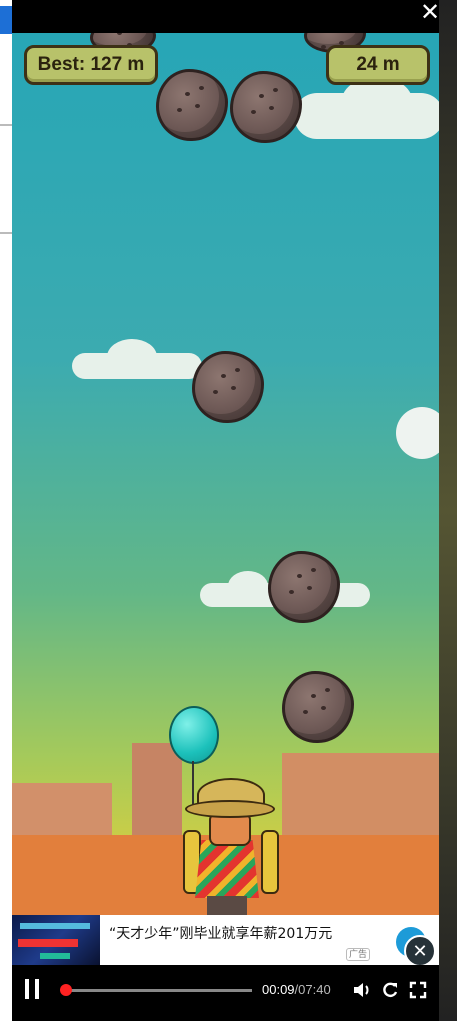  Describe the element at coordinates (417, 433) in the screenshot. I see `sun` at that location.